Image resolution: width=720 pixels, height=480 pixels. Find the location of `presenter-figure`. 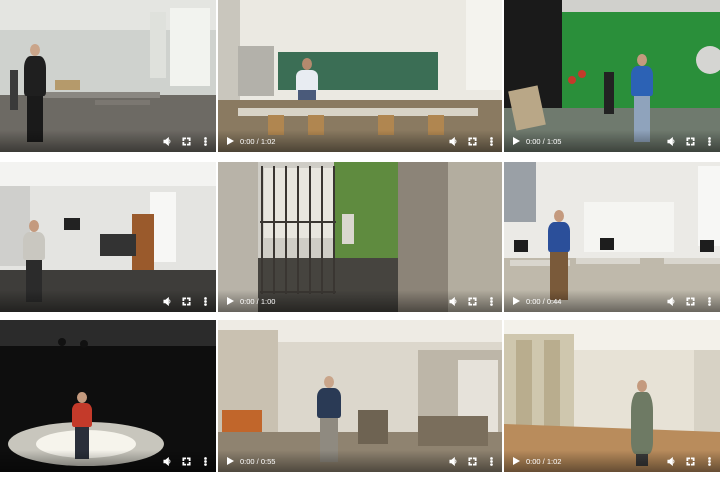

presenter-figure is located at coordinates (307, 81).